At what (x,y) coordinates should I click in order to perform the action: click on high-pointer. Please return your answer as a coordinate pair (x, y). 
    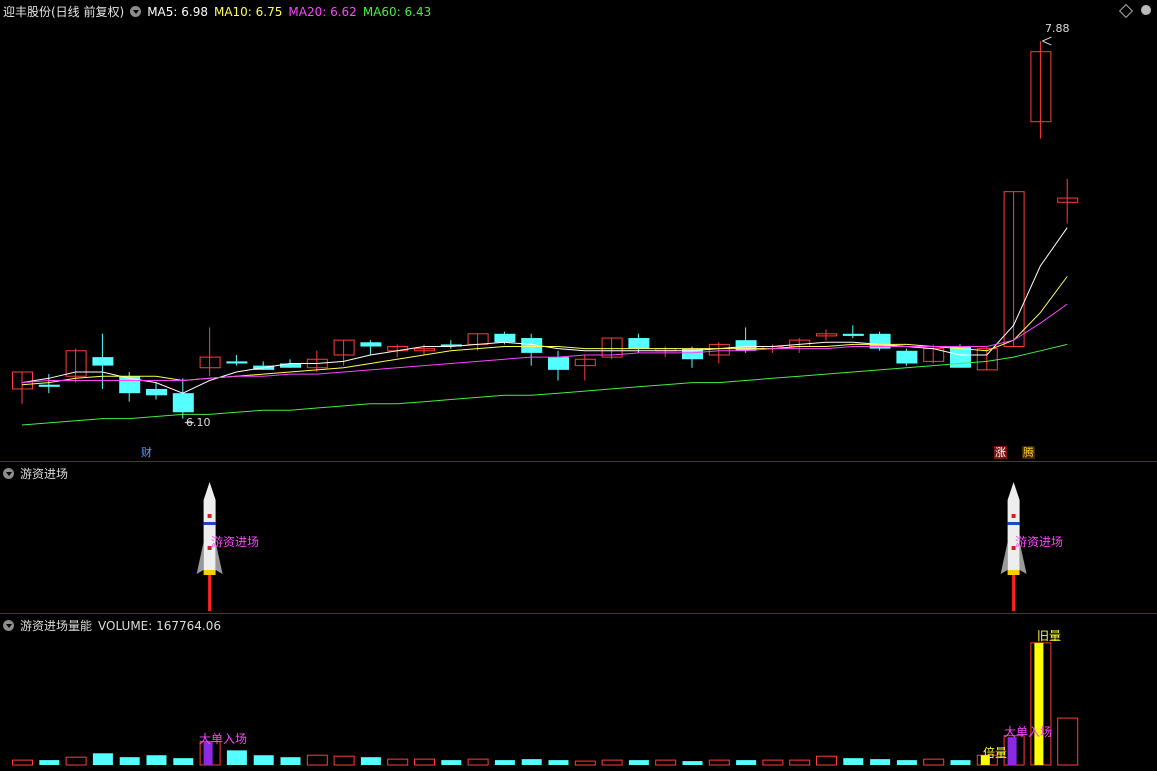
    Looking at the image, I should click on (1047, 41).